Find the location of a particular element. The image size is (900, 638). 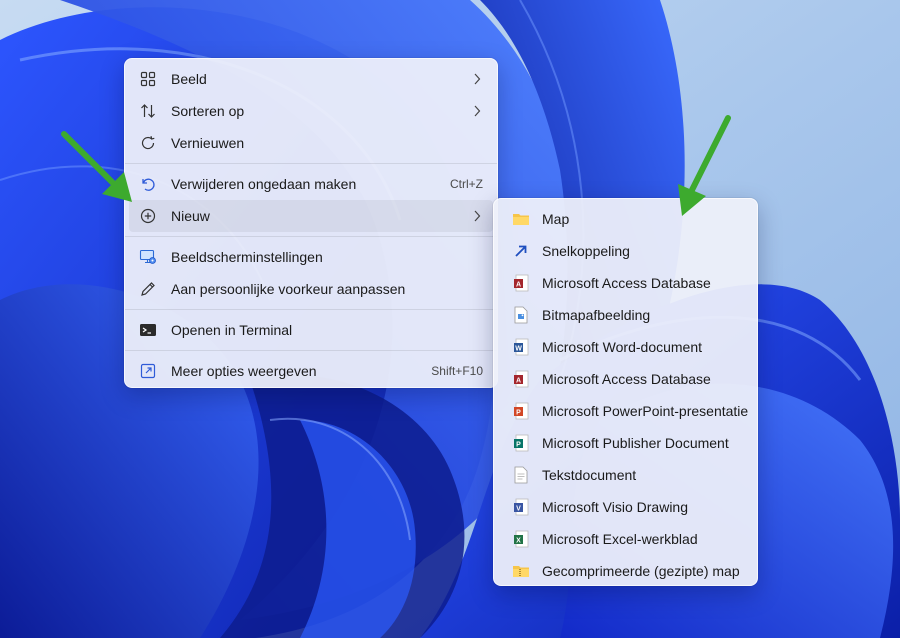

publisher-icon: P is located at coordinates (521, 443).